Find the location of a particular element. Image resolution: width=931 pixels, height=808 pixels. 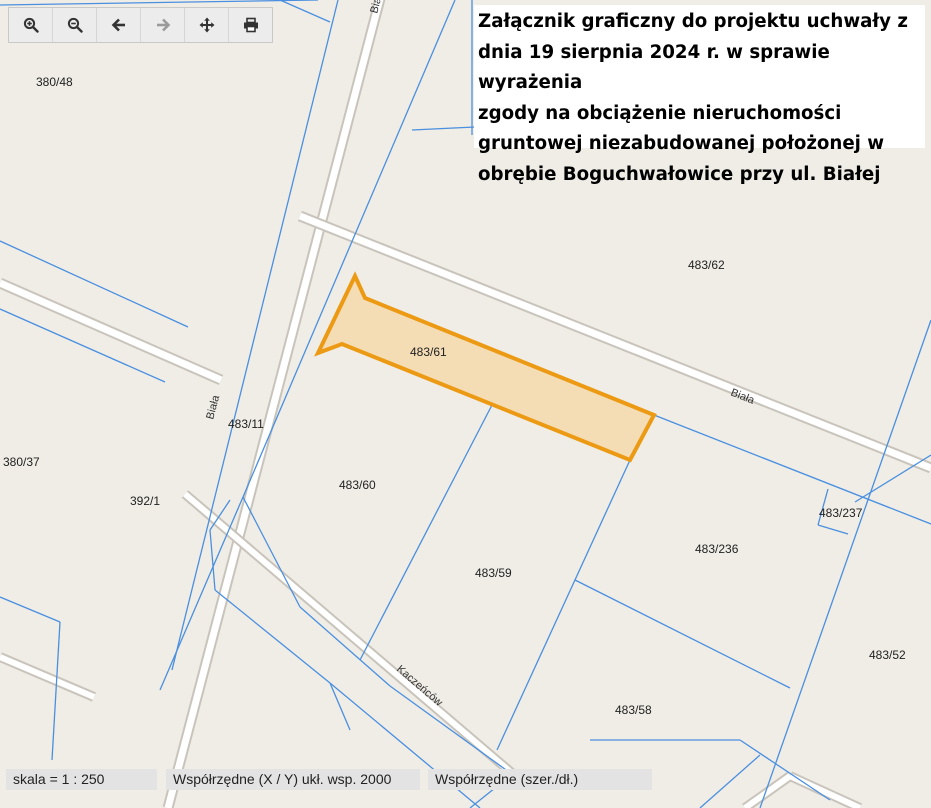

scale-readout: skala = 1 : 250 is located at coordinates (81, 779).